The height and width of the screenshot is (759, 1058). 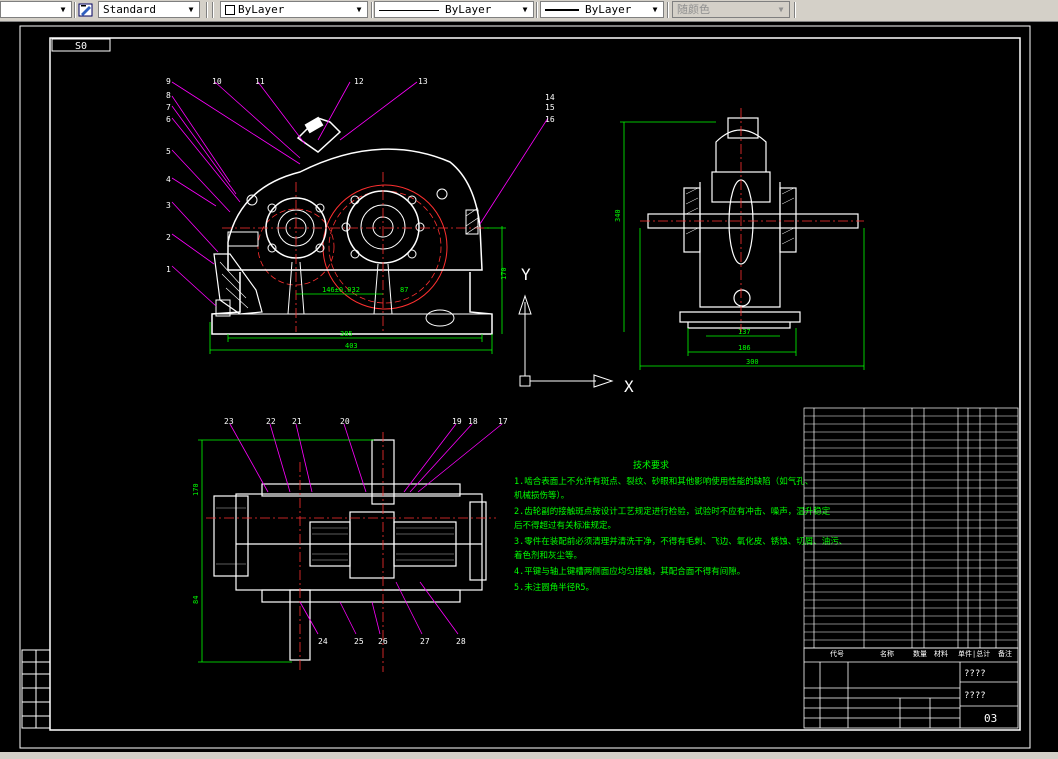 I want to click on tech-item: 1.啮合表面上不允许有斑点、裂纹、砂眼和其他影响使用性能的缺陷（如气孔、, so click(x=663, y=481).